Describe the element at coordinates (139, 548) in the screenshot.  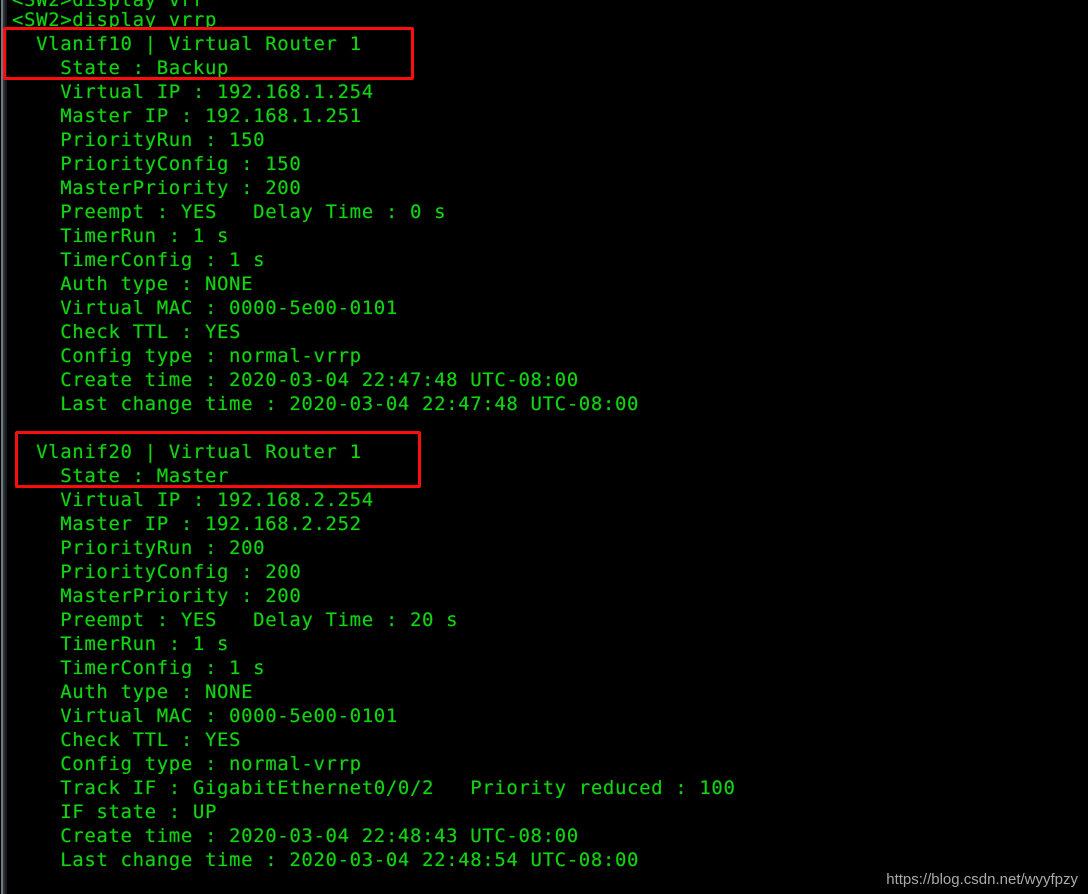
I see `terminal-line: PriorityRun : 200` at that location.